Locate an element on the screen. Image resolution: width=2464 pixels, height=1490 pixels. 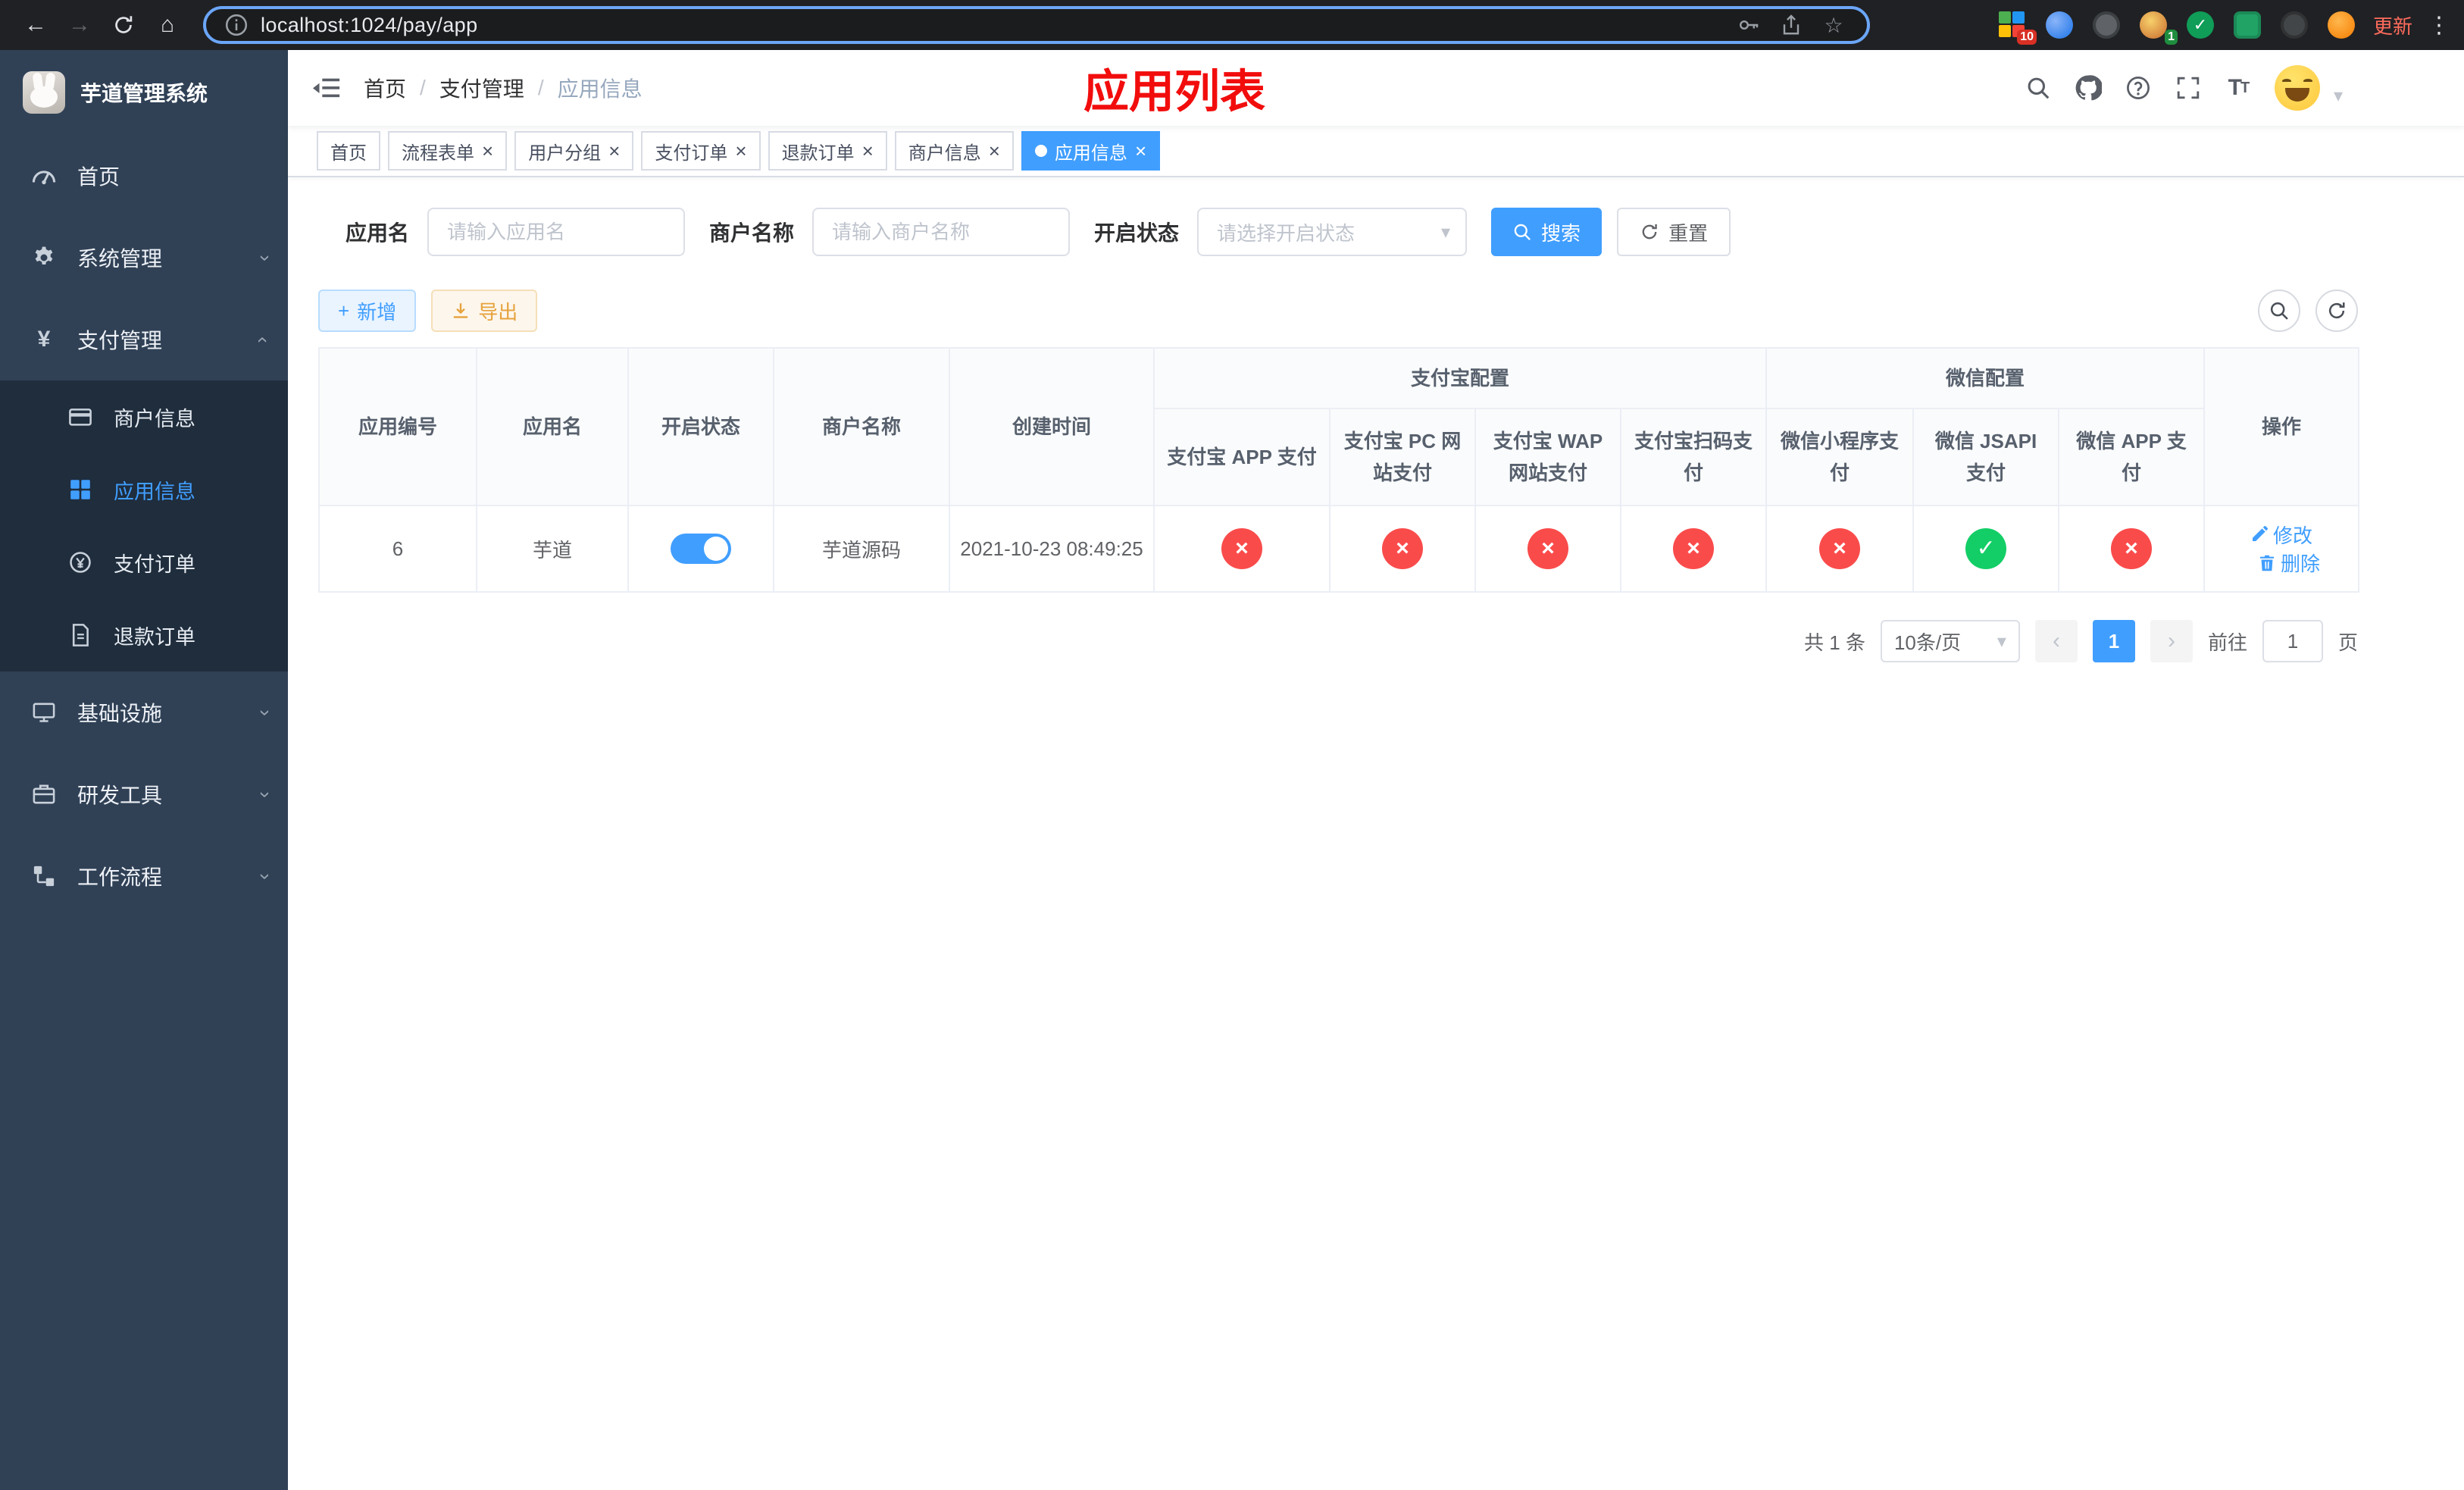
tab-label: 退款订单 is located at coordinates (818, 153).